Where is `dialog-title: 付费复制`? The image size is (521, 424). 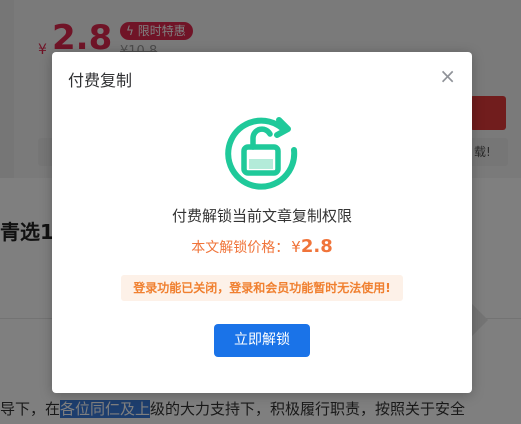
dialog-title: 付费复制 is located at coordinates (100, 80).